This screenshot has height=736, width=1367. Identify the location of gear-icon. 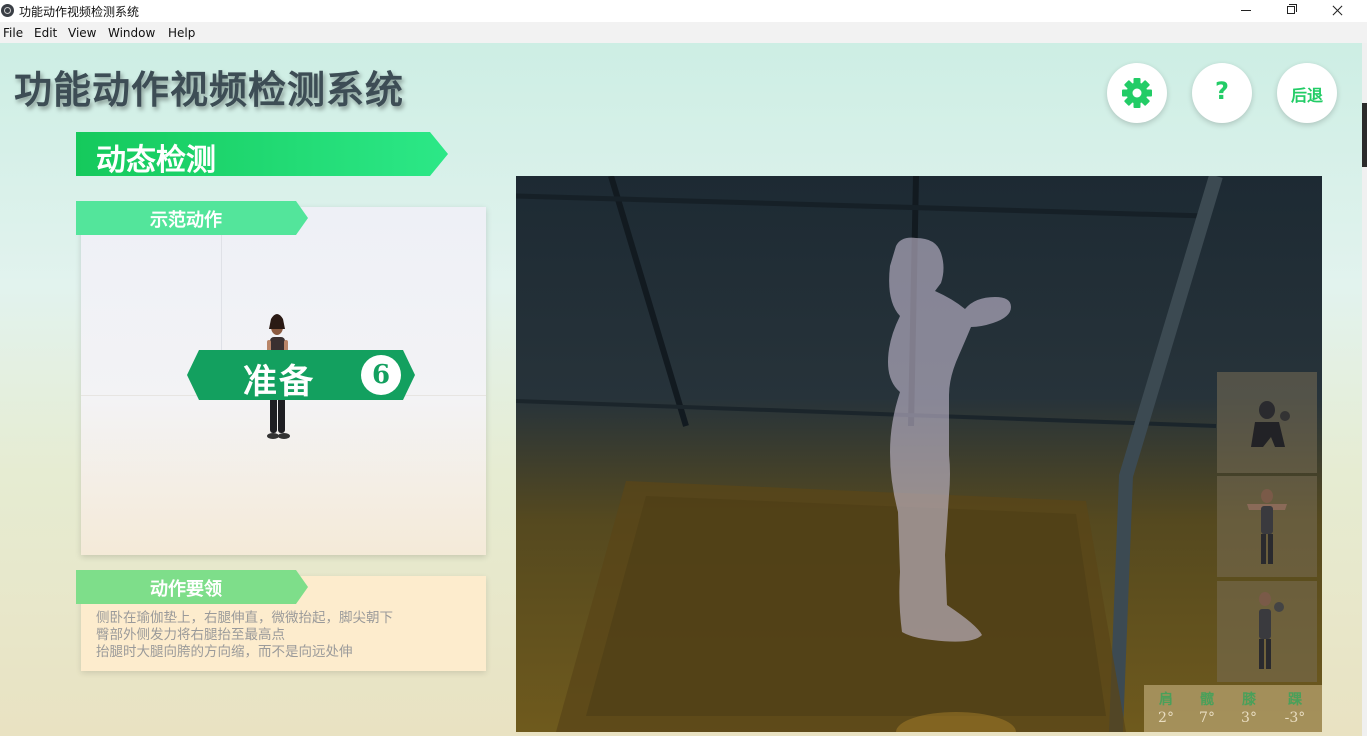
(1137, 93).